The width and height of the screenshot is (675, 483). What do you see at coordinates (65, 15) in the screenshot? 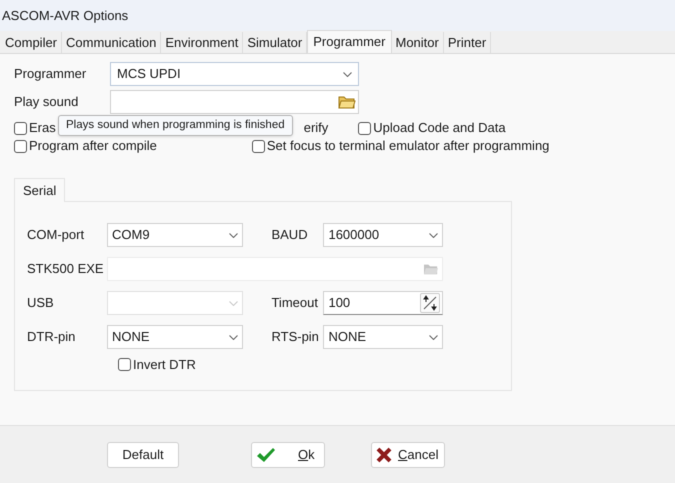
I see `window-title: ASCOM-AVR Options` at bounding box center [65, 15].